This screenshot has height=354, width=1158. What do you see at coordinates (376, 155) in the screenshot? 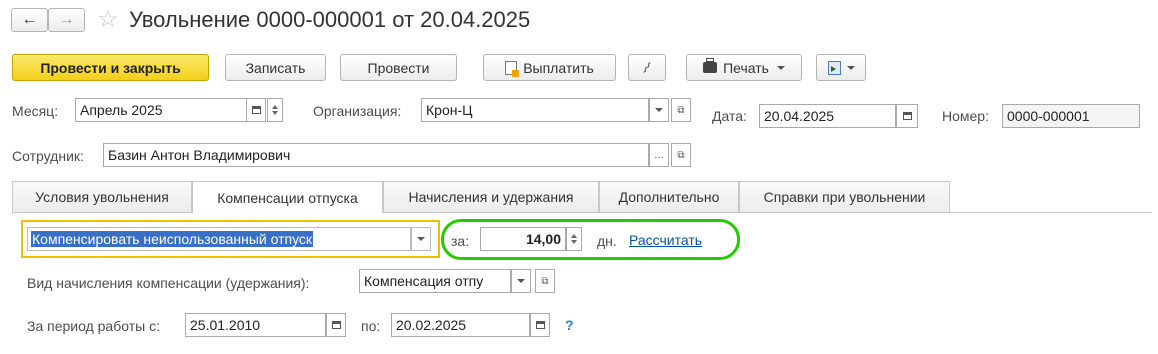
I see `employee-field: Базин Антон Владимирович` at bounding box center [376, 155].